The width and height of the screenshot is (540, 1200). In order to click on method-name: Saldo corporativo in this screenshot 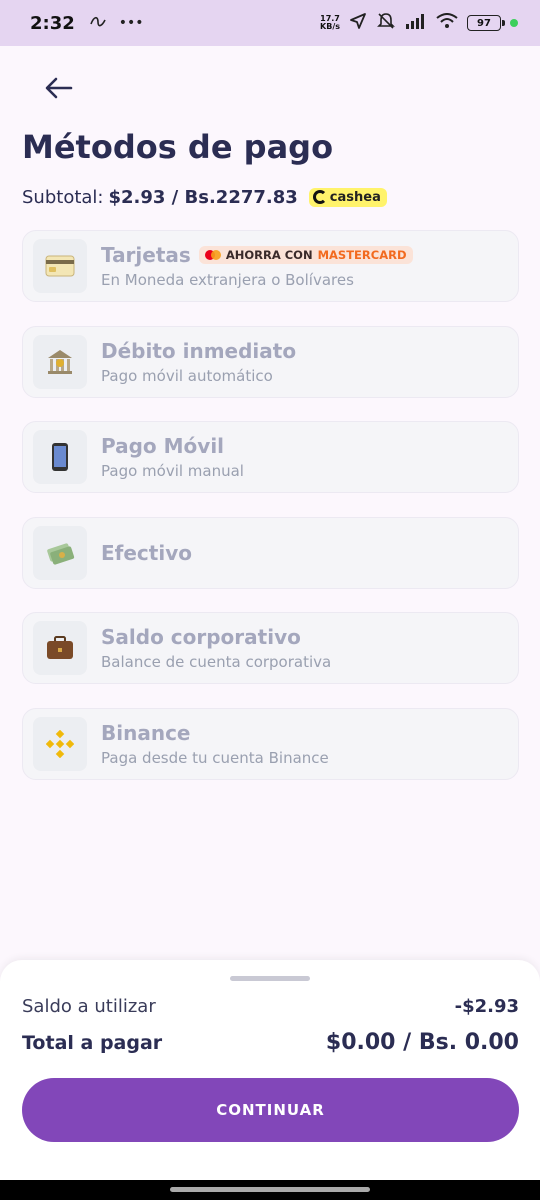, I will do `click(201, 637)`.